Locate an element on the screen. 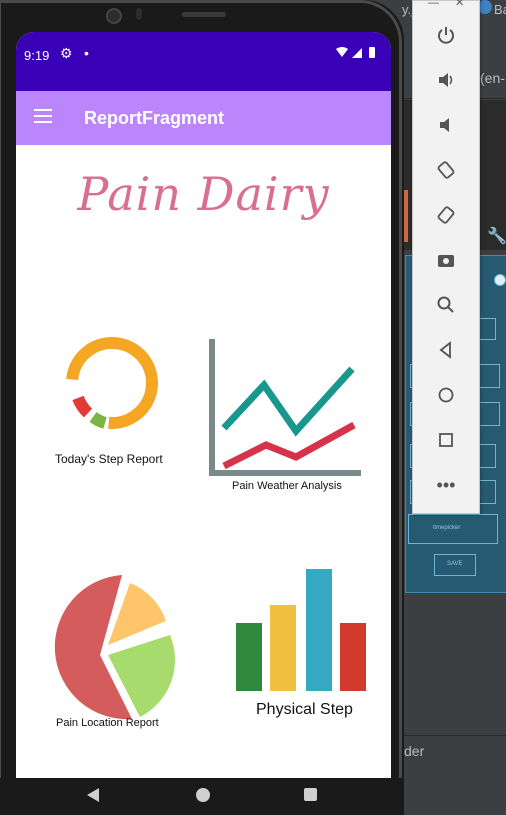  pie-chart-icon is located at coordinates (115, 647).